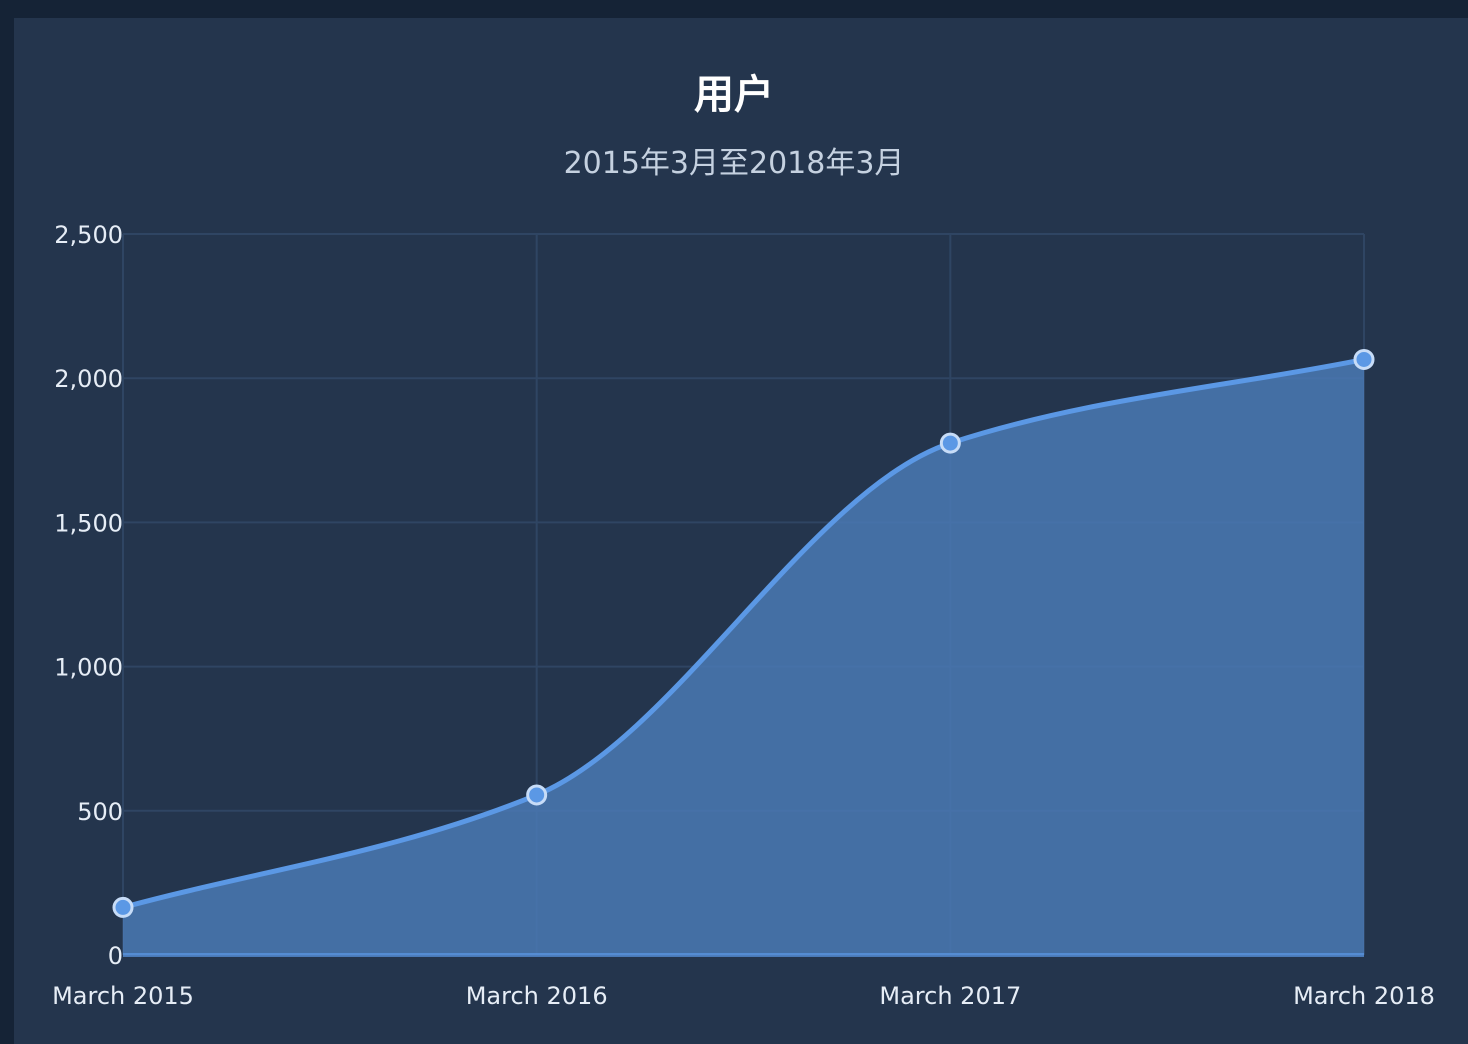  Describe the element at coordinates (743, 996) in the screenshot. I see `x-axis: March 2015 March 2016 March 2017 March 2018` at that location.